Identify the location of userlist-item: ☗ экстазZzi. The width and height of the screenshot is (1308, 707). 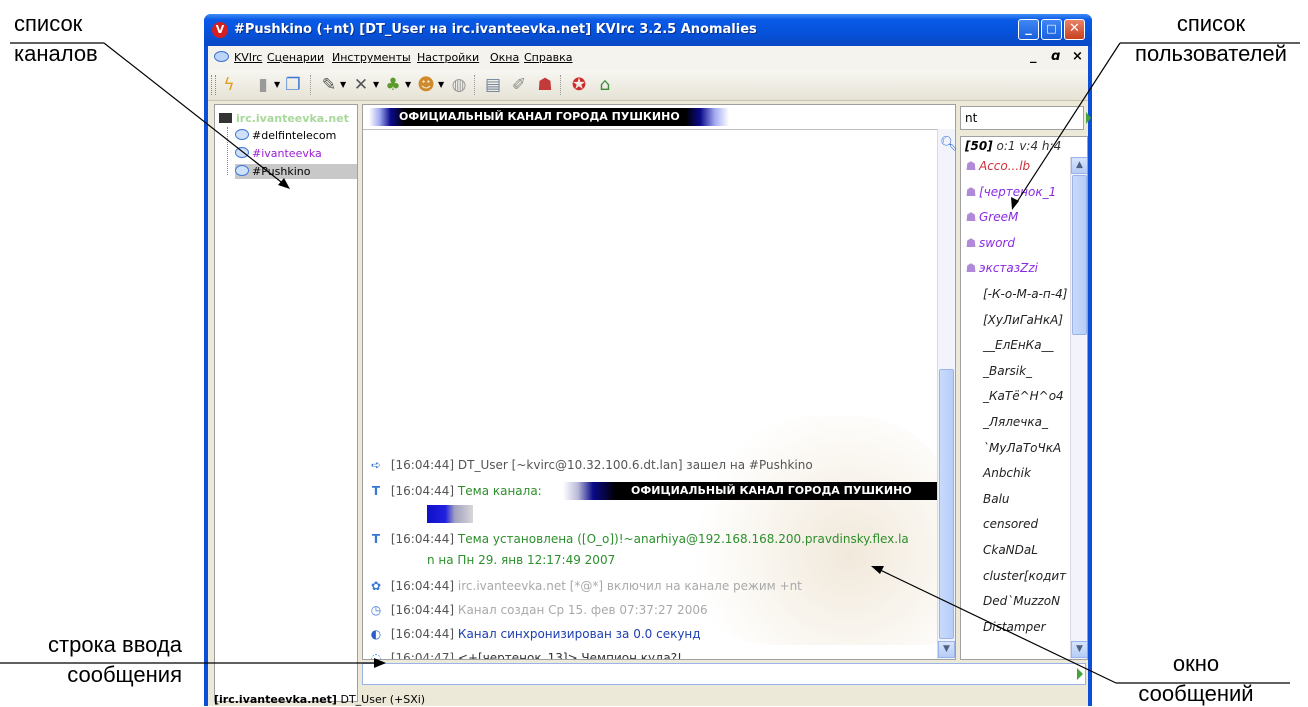
(1001, 268).